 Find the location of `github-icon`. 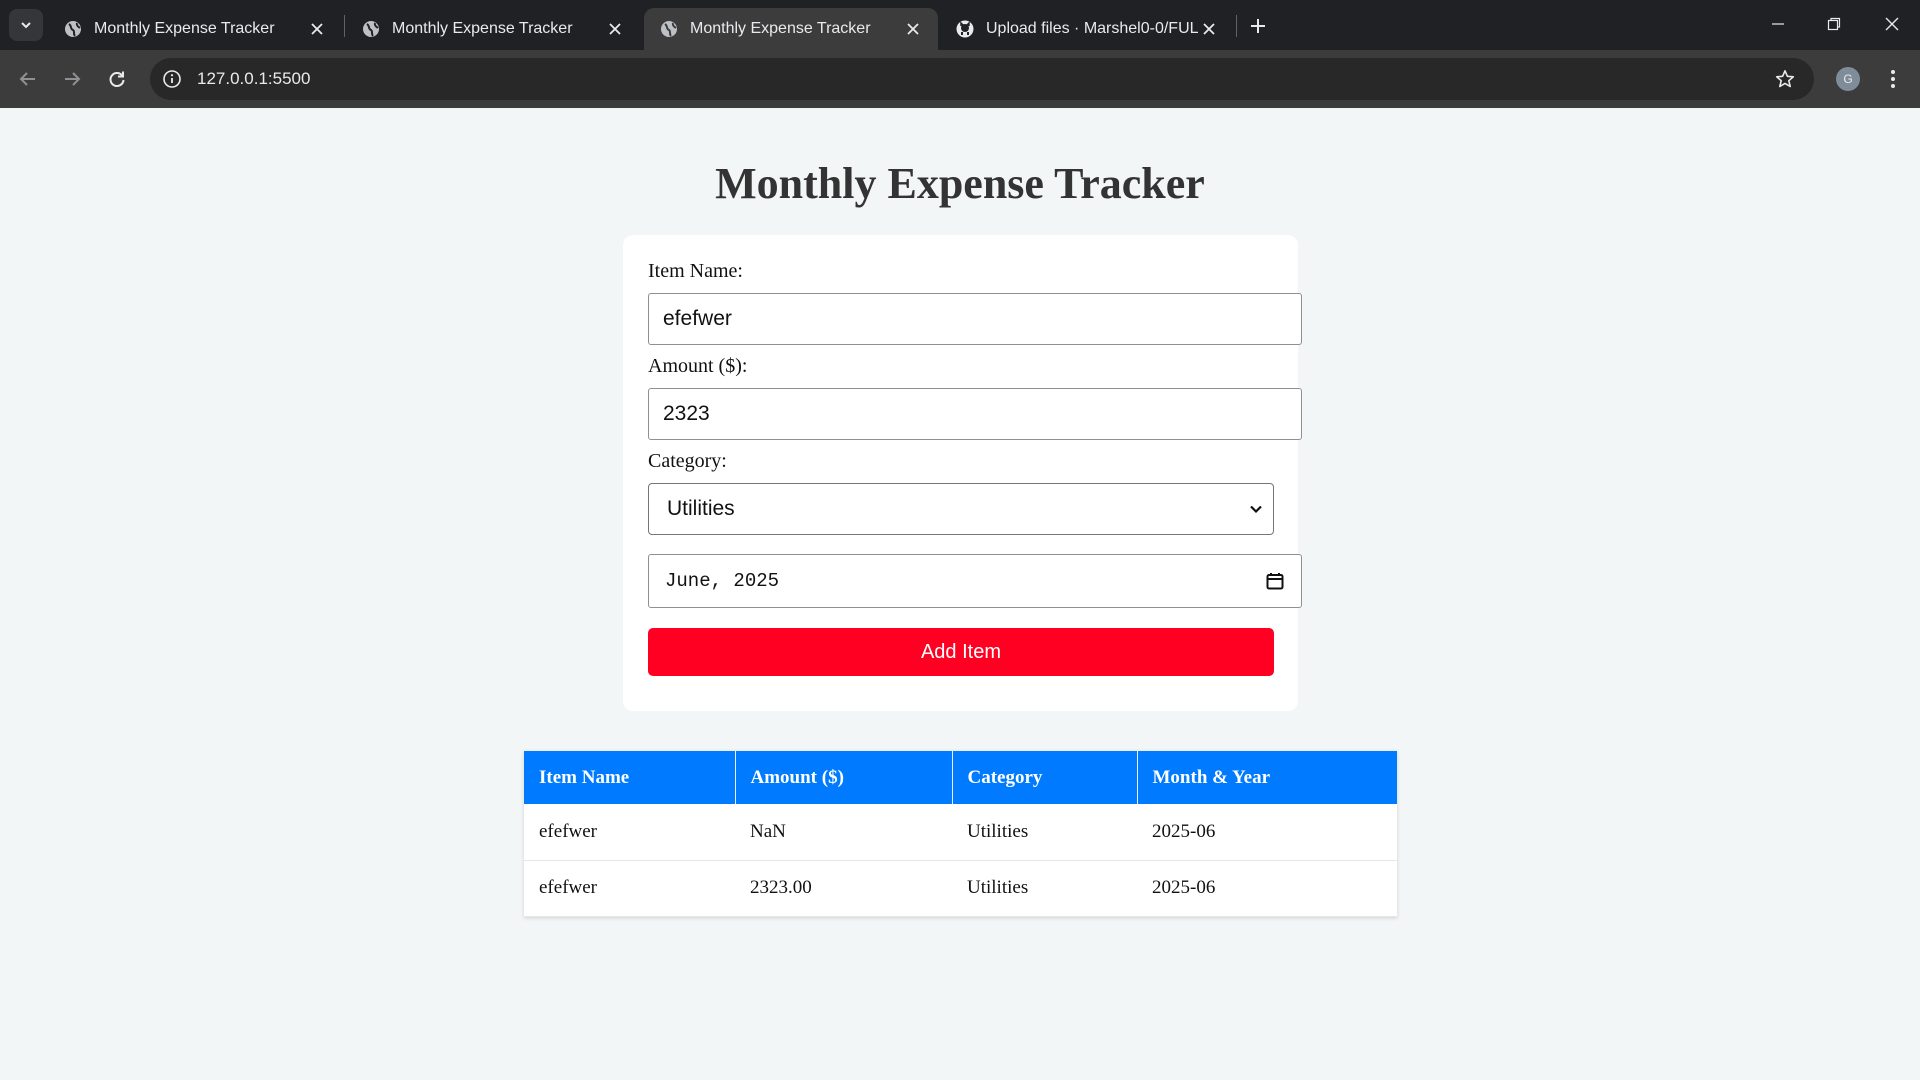

github-icon is located at coordinates (965, 29).